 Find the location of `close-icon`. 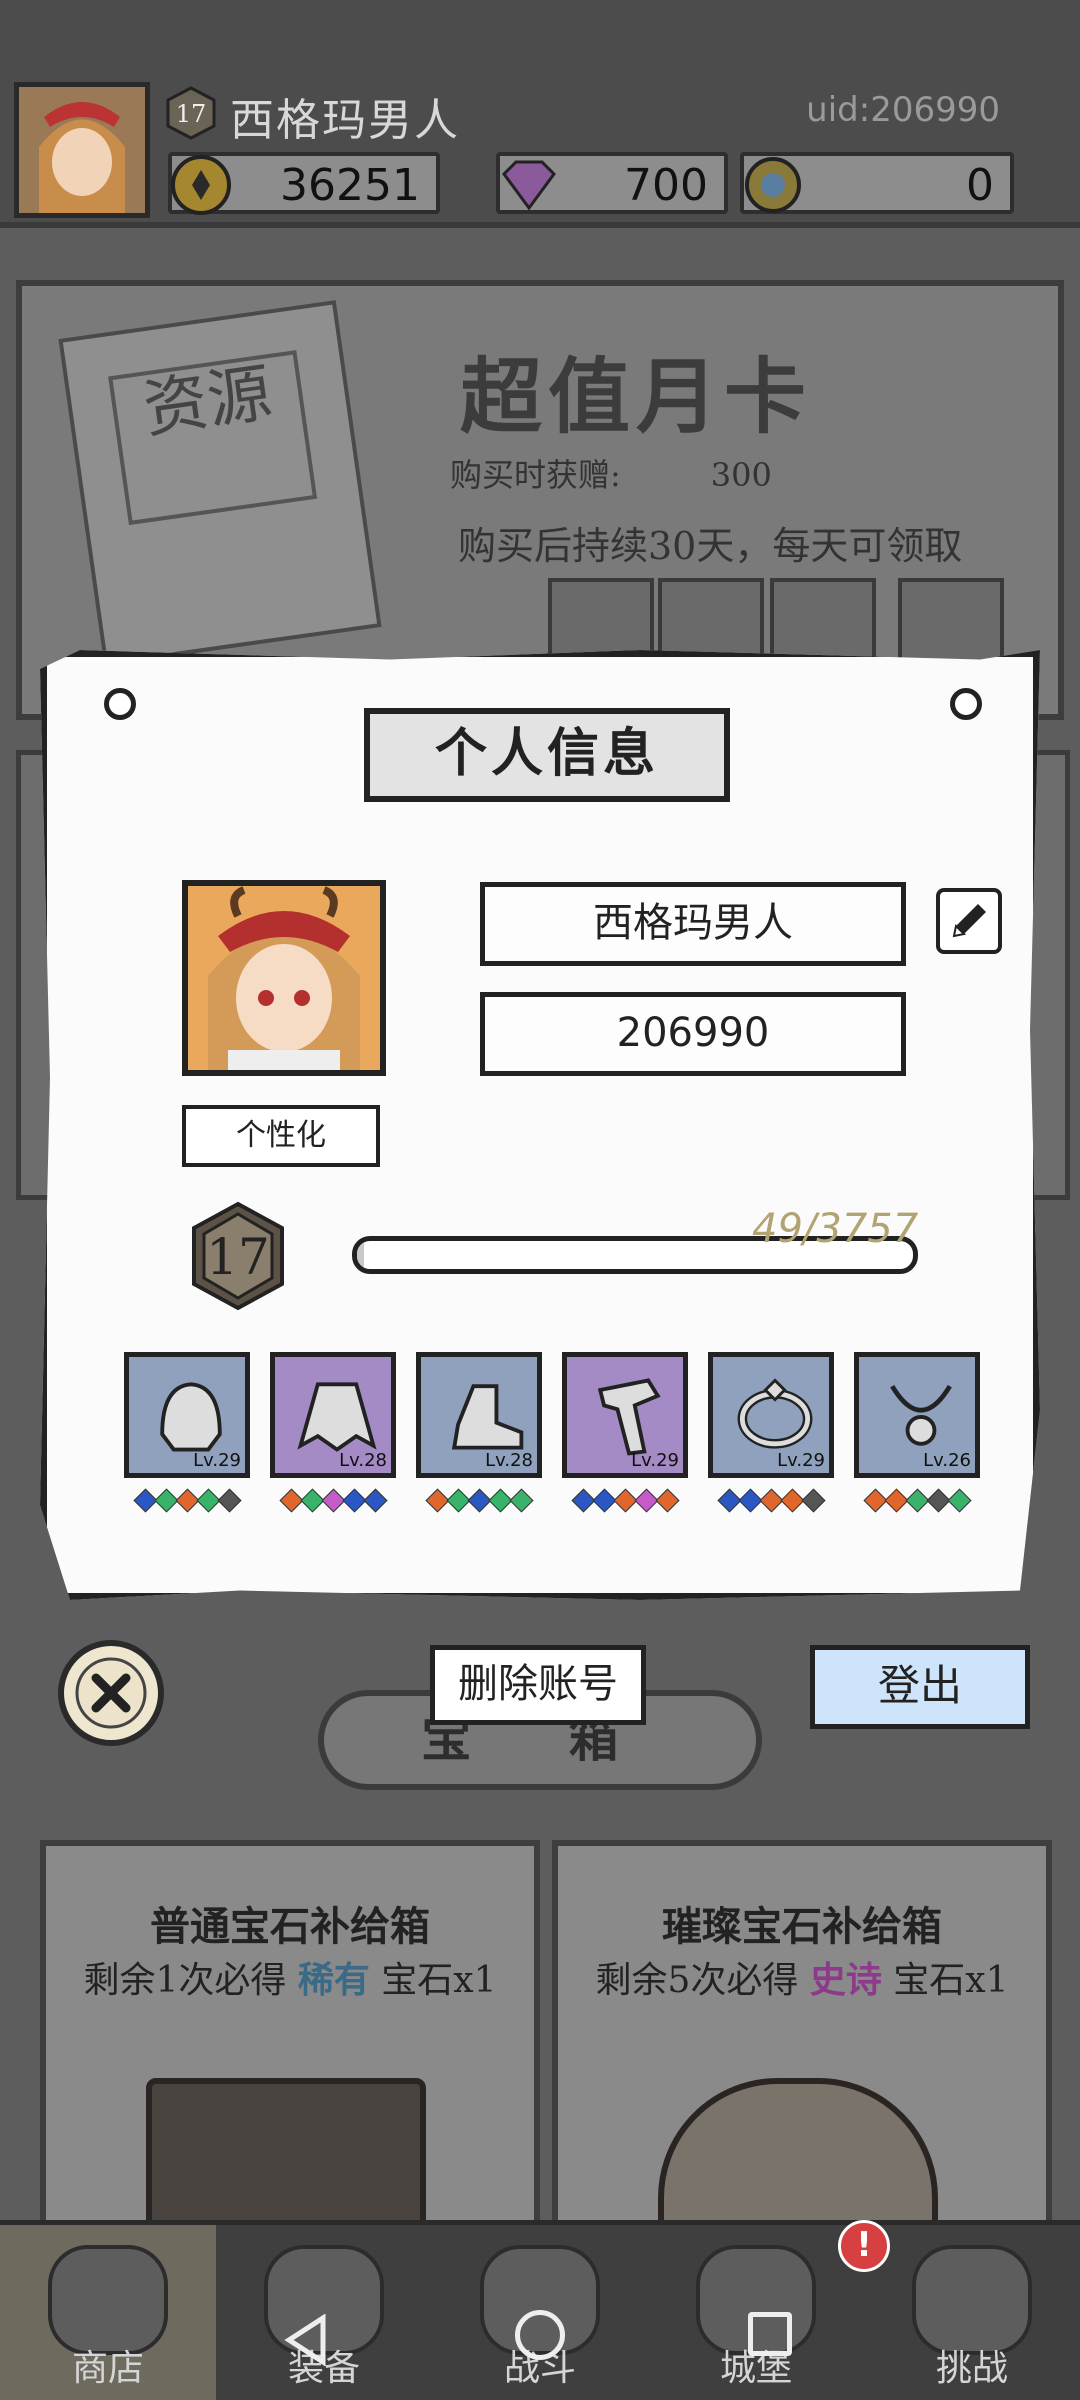

close-icon is located at coordinates (111, 1693).